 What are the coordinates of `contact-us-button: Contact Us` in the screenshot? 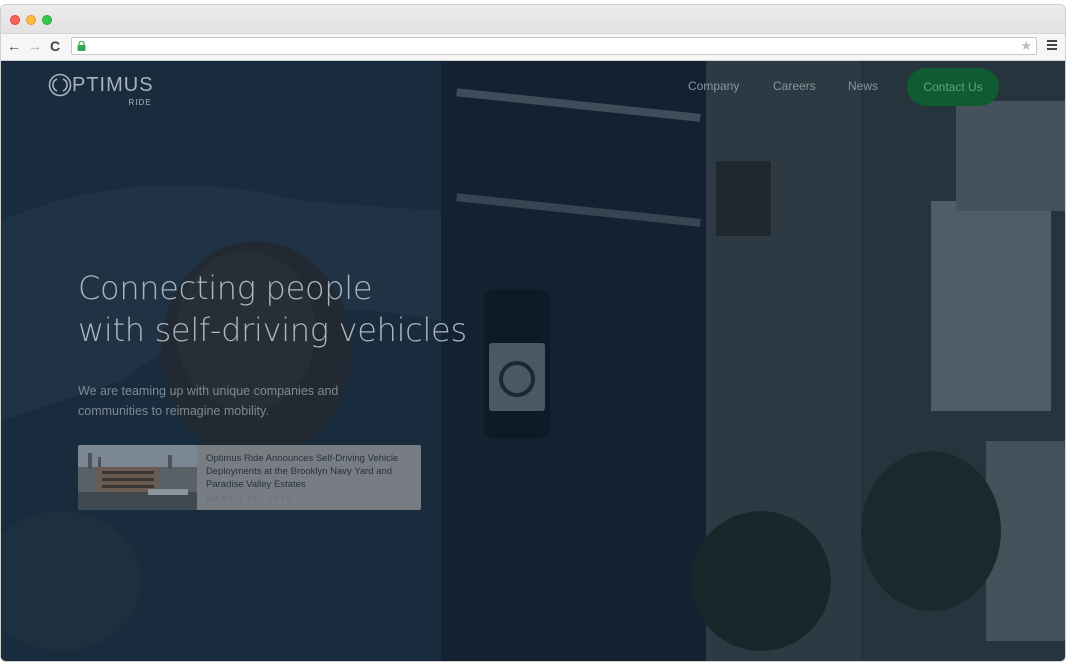 It's located at (953, 87).